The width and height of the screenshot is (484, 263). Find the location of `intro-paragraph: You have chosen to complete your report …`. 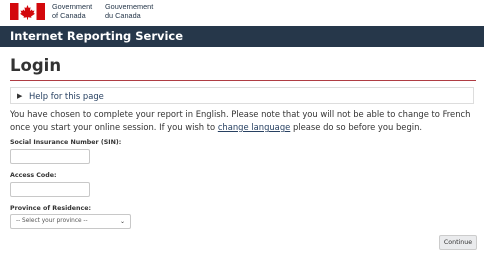

intro-paragraph: You have chosen to complete your report … is located at coordinates (245, 121).